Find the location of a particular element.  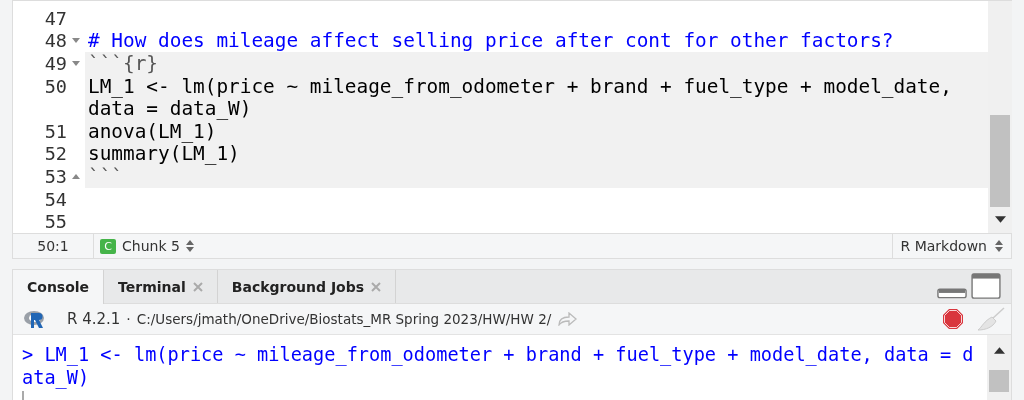

line-number: 49 is located at coordinates (55, 63).